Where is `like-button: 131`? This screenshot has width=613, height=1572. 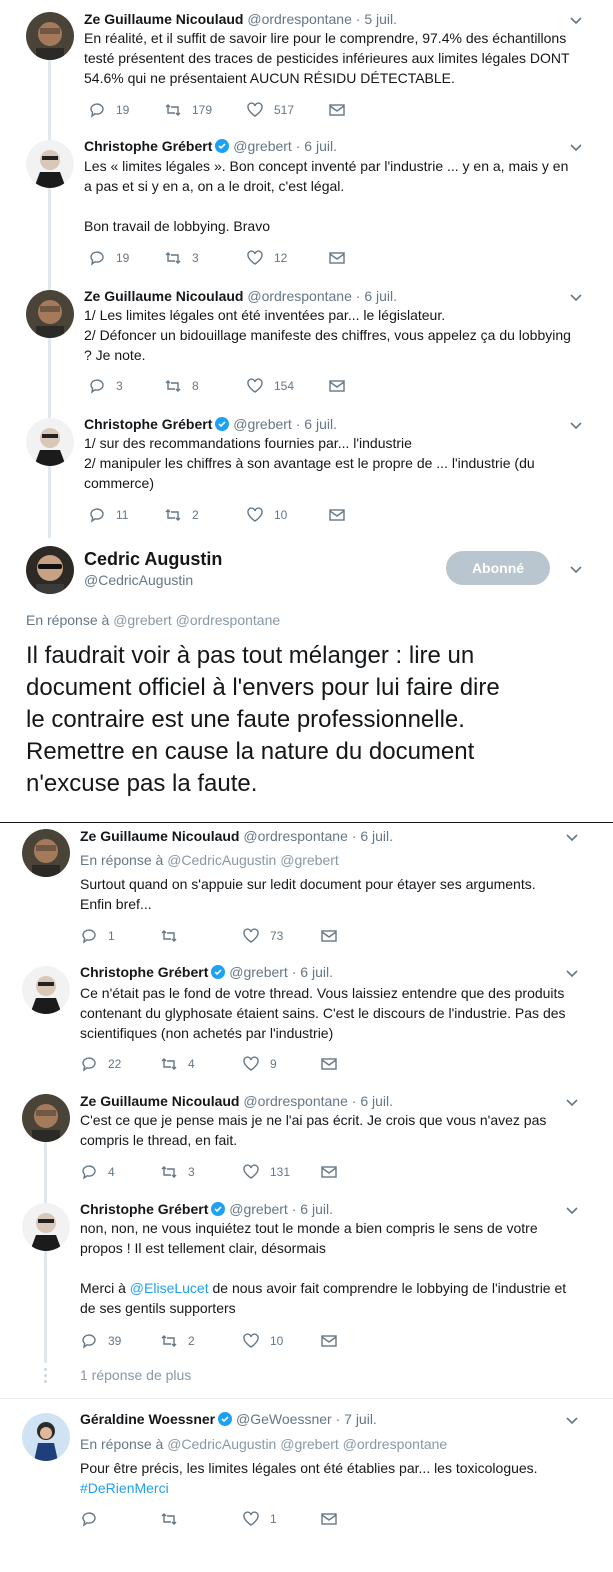 like-button: 131 is located at coordinates (266, 1172).